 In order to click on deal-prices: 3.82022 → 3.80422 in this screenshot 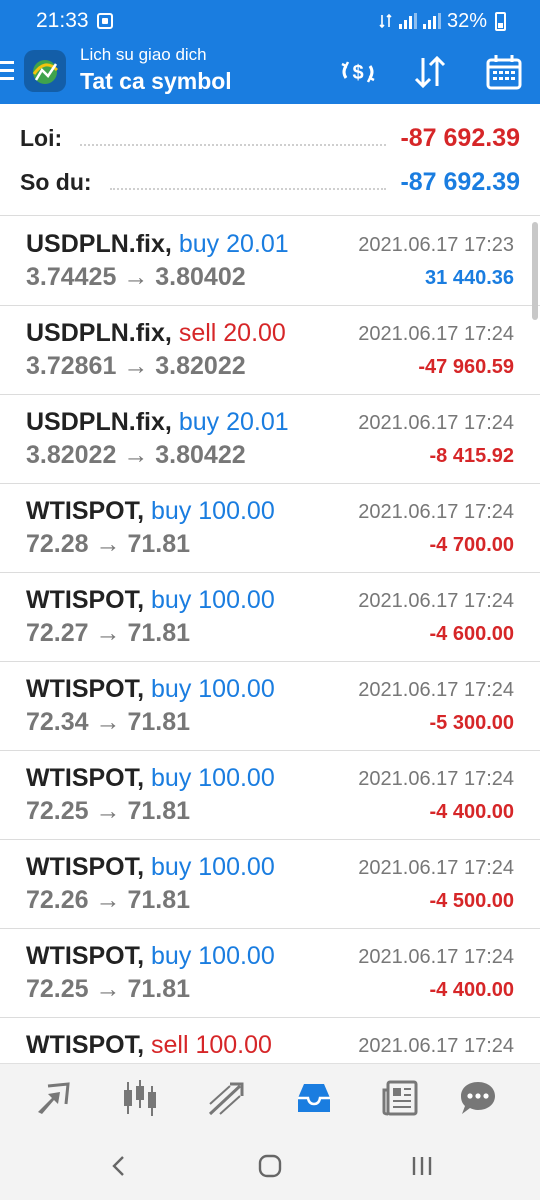, I will do `click(136, 455)`.